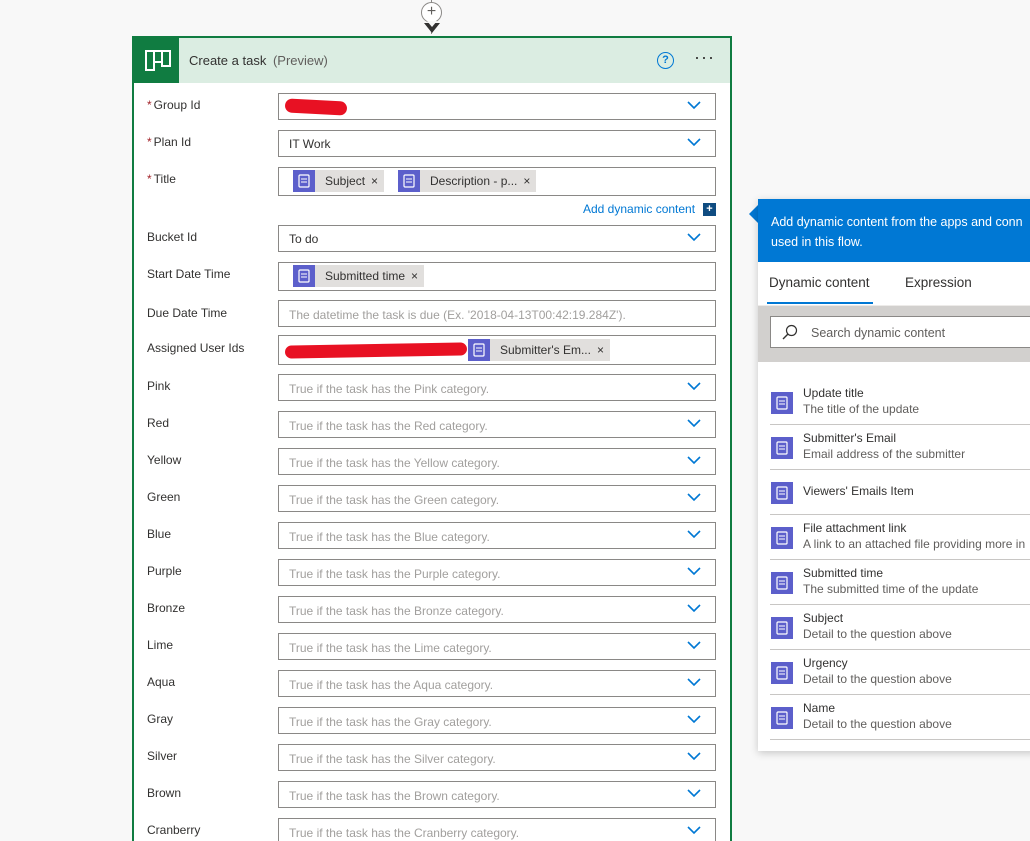 This screenshot has width=1030, height=841. Describe the element at coordinates (189, 274) in the screenshot. I see `start-date-label: Start Date Time` at that location.